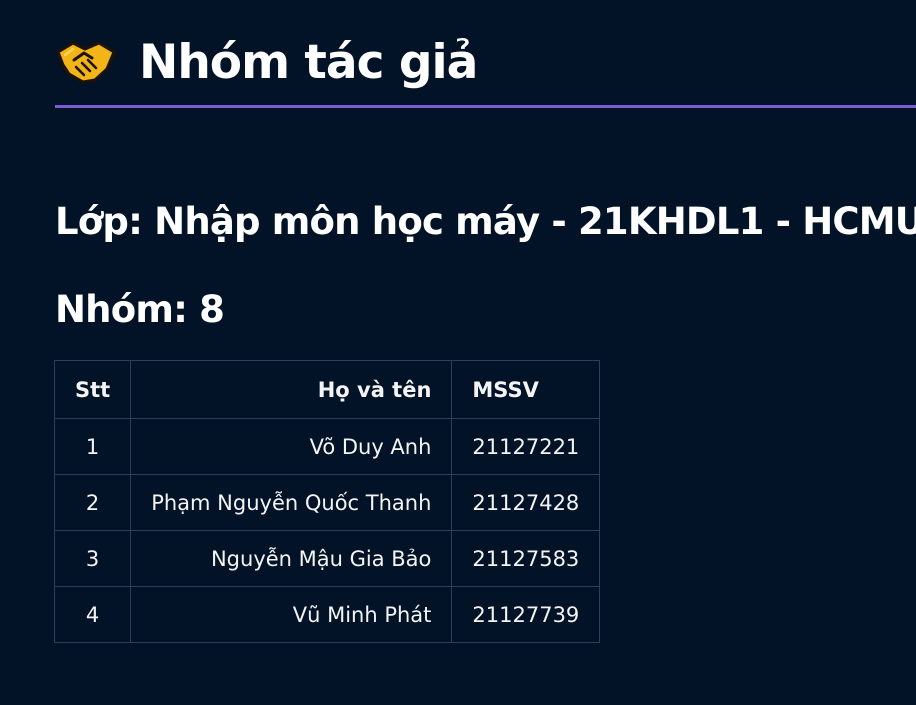  I want to click on cell-name: Võ Duy Anh, so click(291, 446).